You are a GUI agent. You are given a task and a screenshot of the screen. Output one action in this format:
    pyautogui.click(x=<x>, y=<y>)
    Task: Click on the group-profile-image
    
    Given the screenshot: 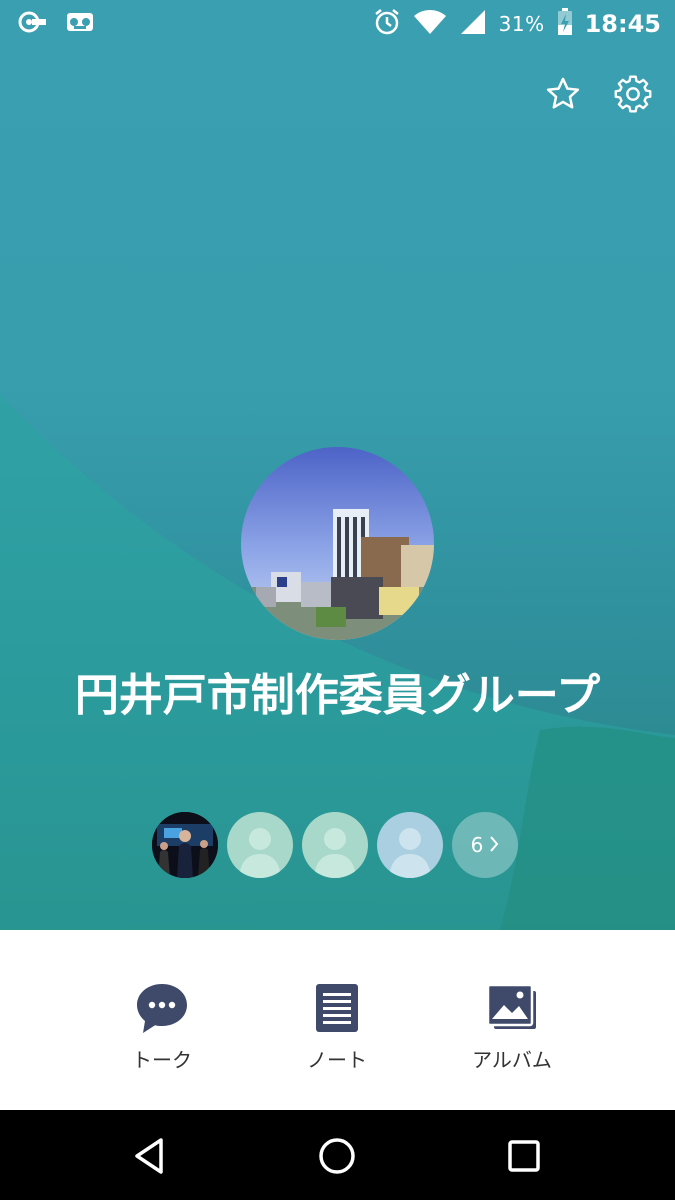 What is the action you would take?
    pyautogui.click(x=337, y=543)
    